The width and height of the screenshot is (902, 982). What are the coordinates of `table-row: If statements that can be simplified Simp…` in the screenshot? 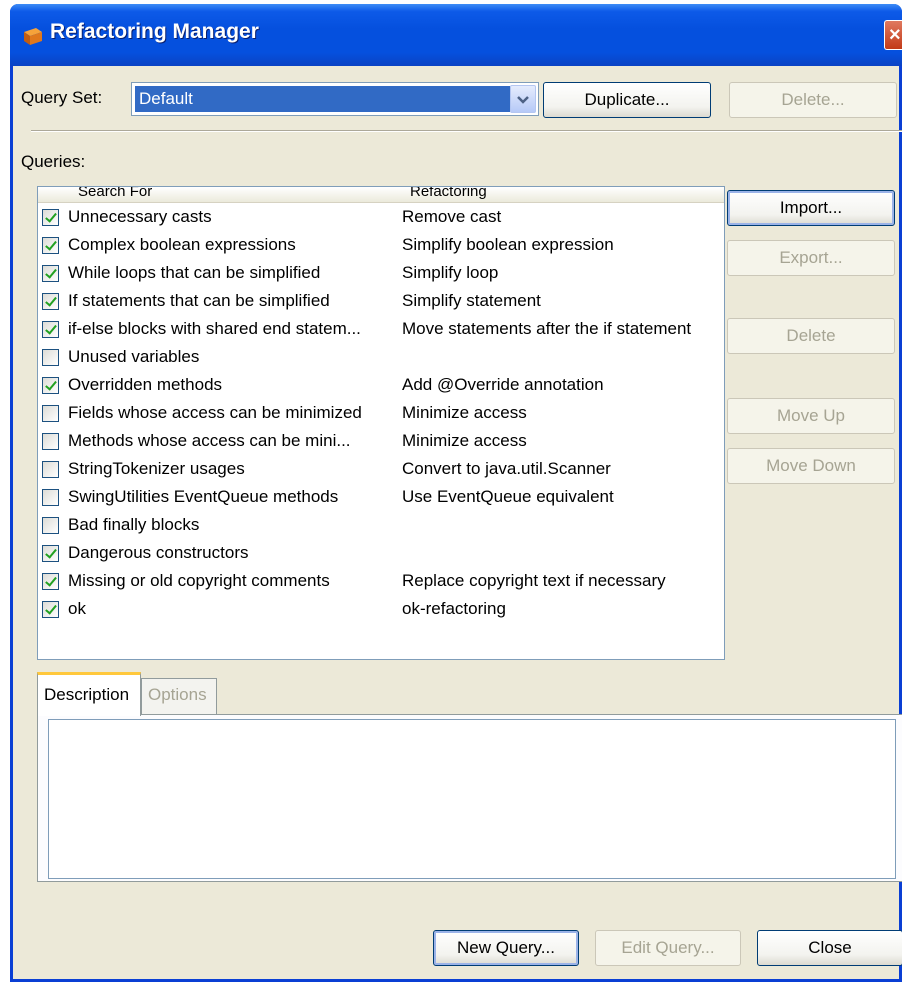 It's located at (381, 301).